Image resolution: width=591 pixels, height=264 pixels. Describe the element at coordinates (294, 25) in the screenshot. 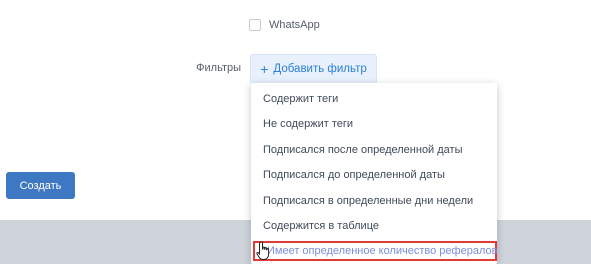

I see `whatsapp-label: WhatsApp` at that location.